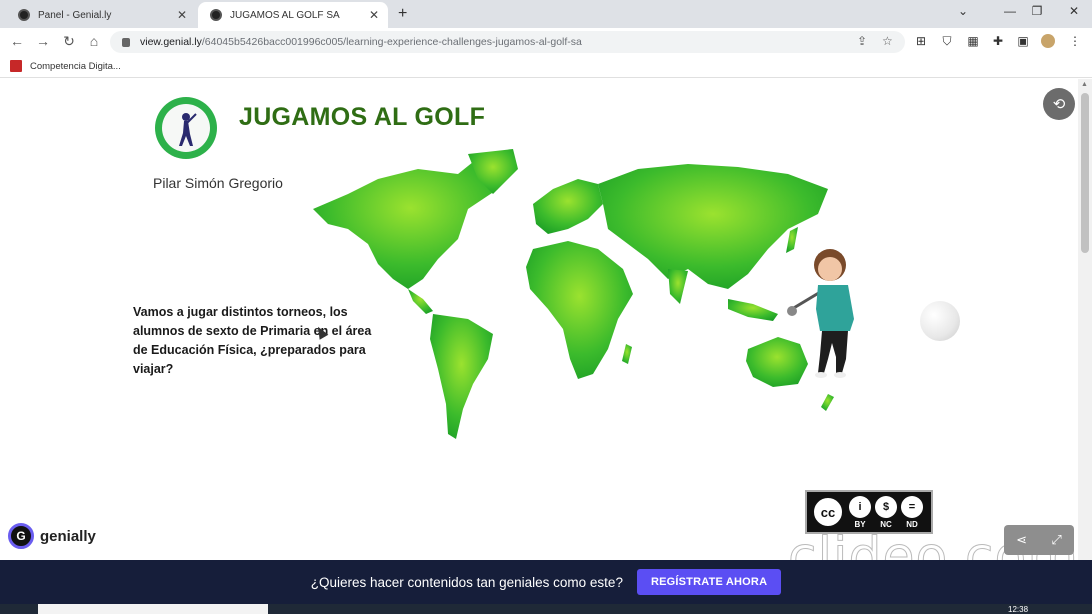 The image size is (1092, 614). Describe the element at coordinates (886, 506) in the screenshot. I see `noncommercial-icon: $` at that location.